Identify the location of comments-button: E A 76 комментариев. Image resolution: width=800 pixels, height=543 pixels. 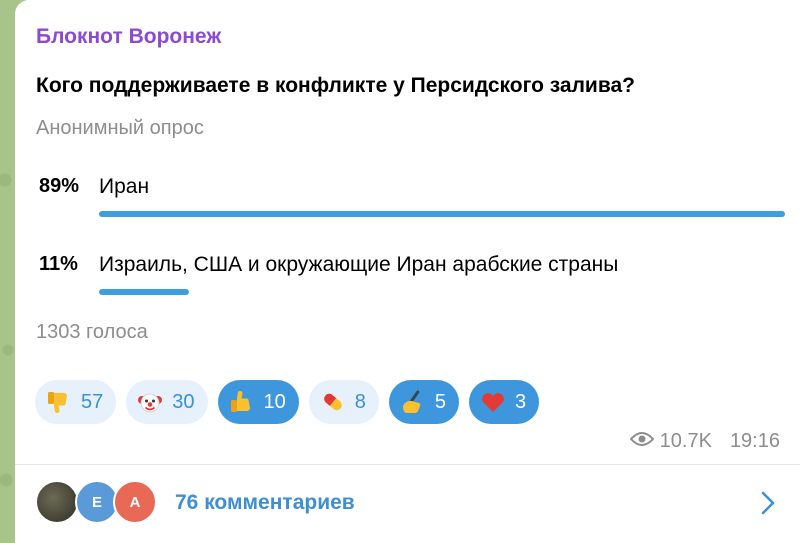
(407, 504).